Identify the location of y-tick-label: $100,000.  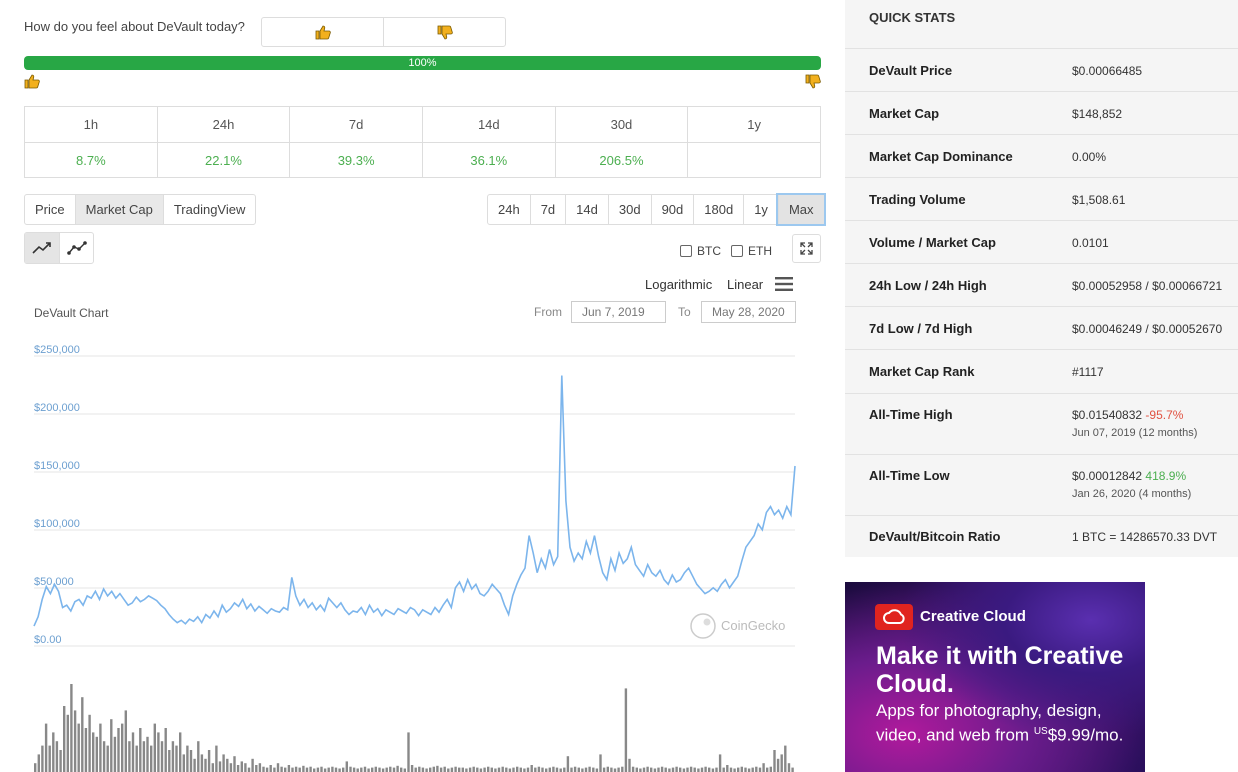
(57, 524).